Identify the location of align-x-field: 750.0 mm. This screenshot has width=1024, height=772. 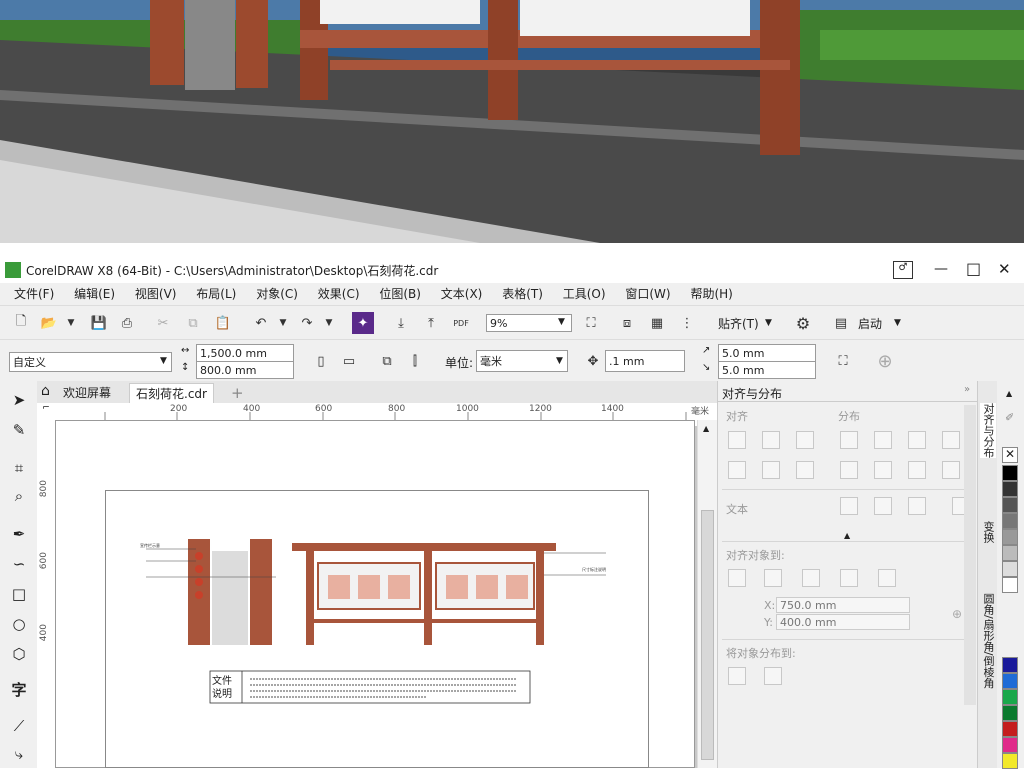
(843, 605).